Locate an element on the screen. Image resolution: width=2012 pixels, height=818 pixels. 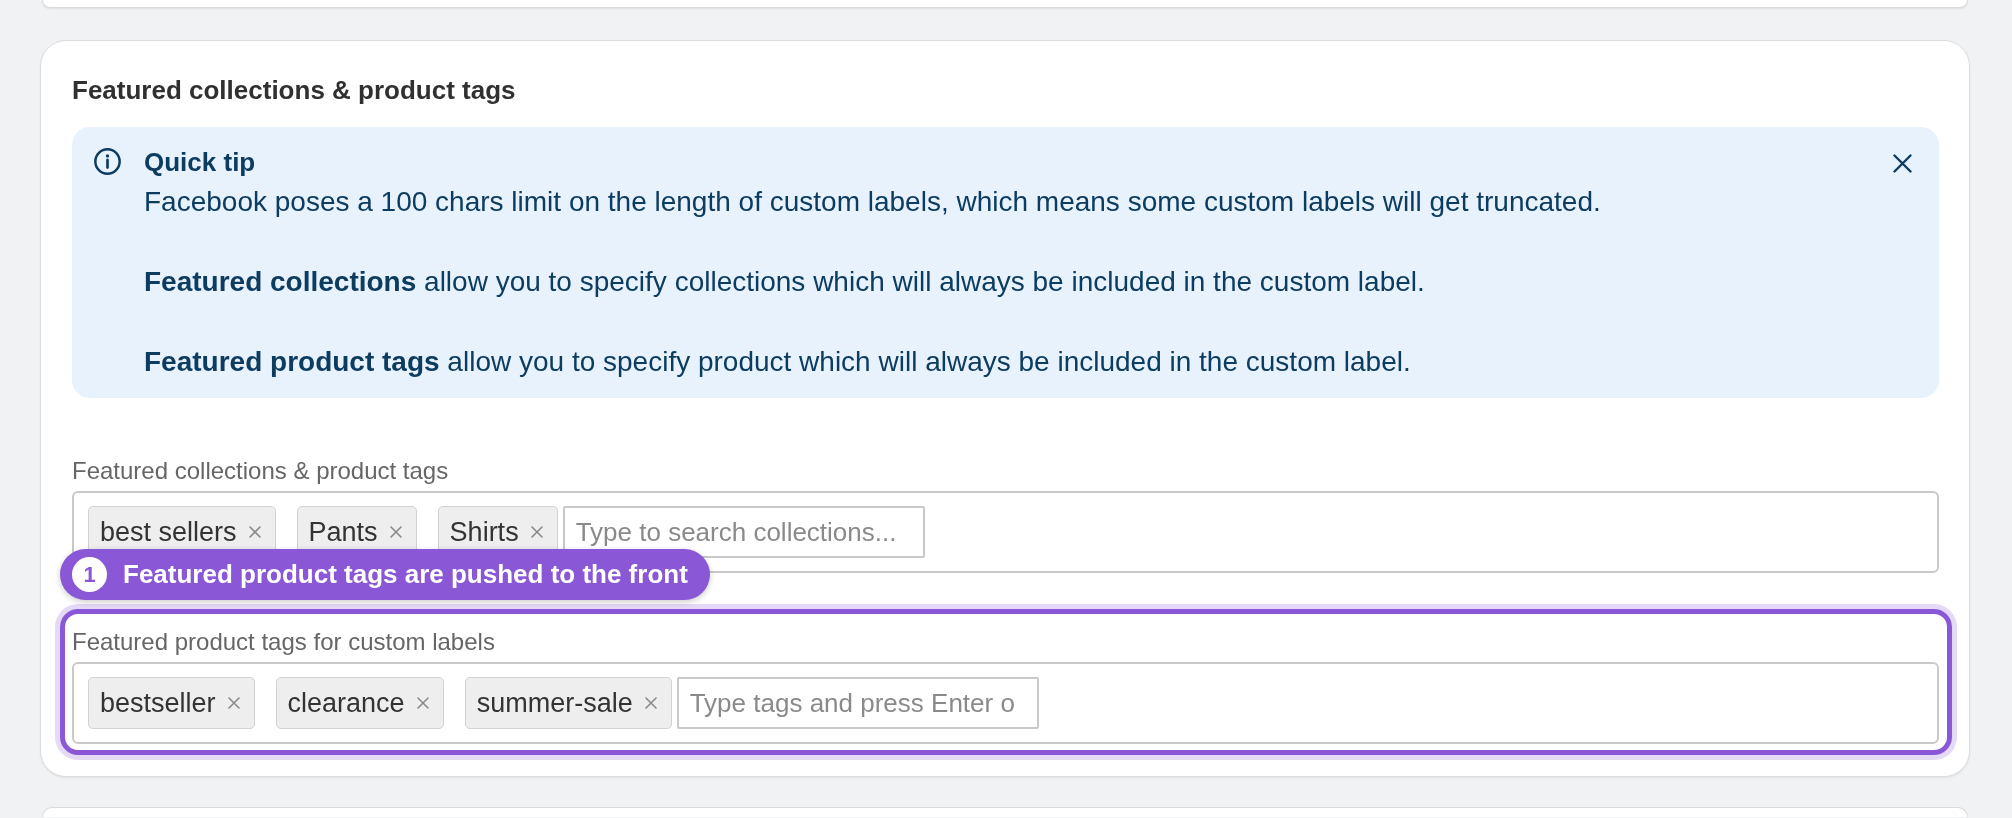
tip-text: Featured product tags allow you to specify product which will always be included in the custom label. is located at coordinates (778, 362).